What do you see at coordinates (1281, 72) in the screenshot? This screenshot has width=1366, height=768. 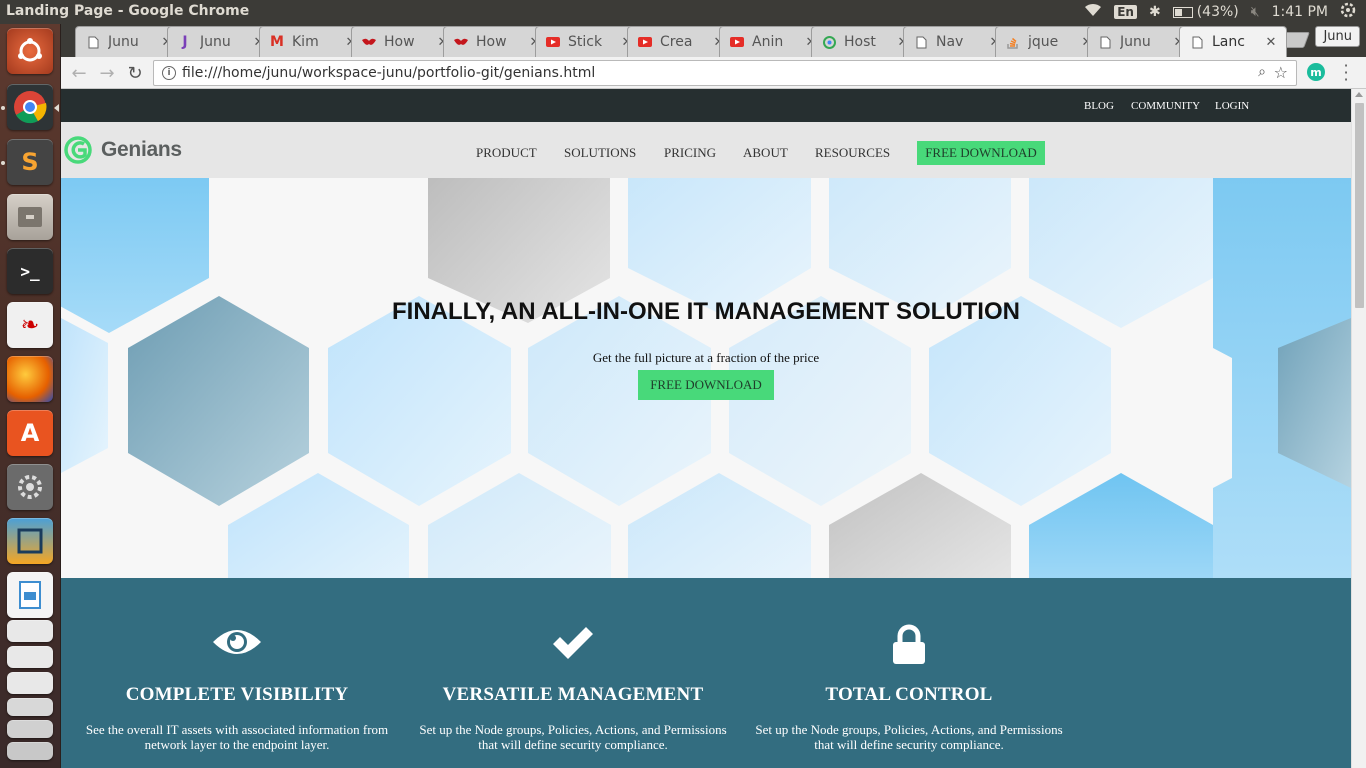 I see `bookmark-star-icon: ☆` at bounding box center [1281, 72].